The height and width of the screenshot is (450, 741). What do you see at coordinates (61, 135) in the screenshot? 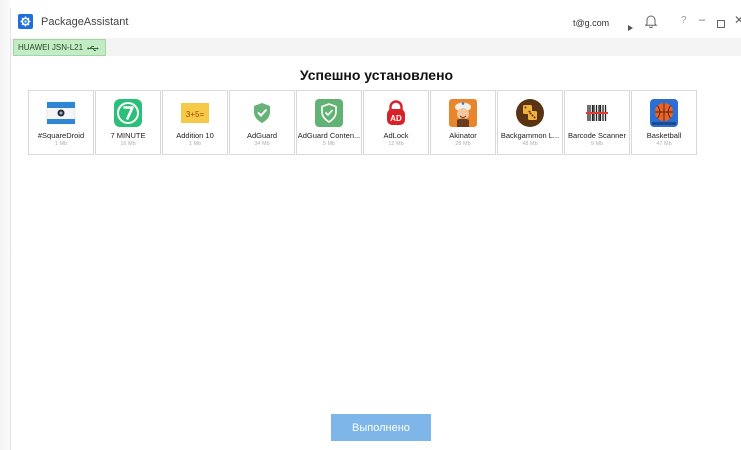
I see `app-name: #SquareDroid` at bounding box center [61, 135].